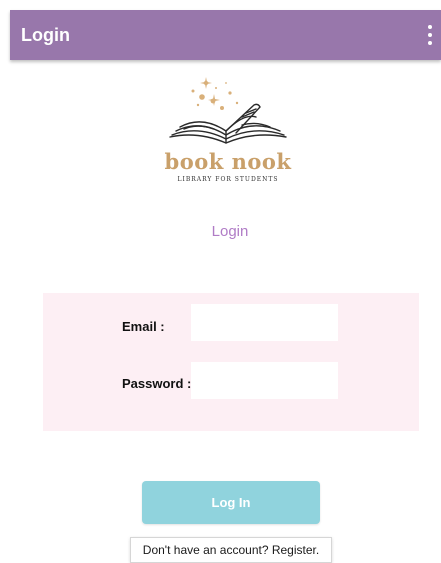 This screenshot has width=441, height=563. Describe the element at coordinates (230, 231) in the screenshot. I see `page-heading: Login` at that location.